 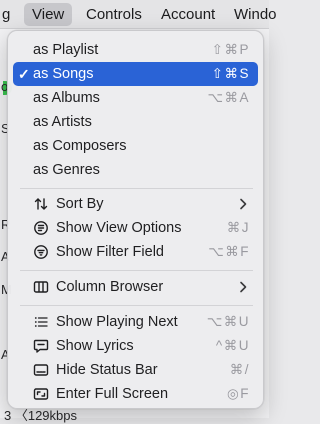 What do you see at coordinates (135, 346) in the screenshot?
I see `menu-item-show-lyrics: Show Lyrics ^⌘U` at bounding box center [135, 346].